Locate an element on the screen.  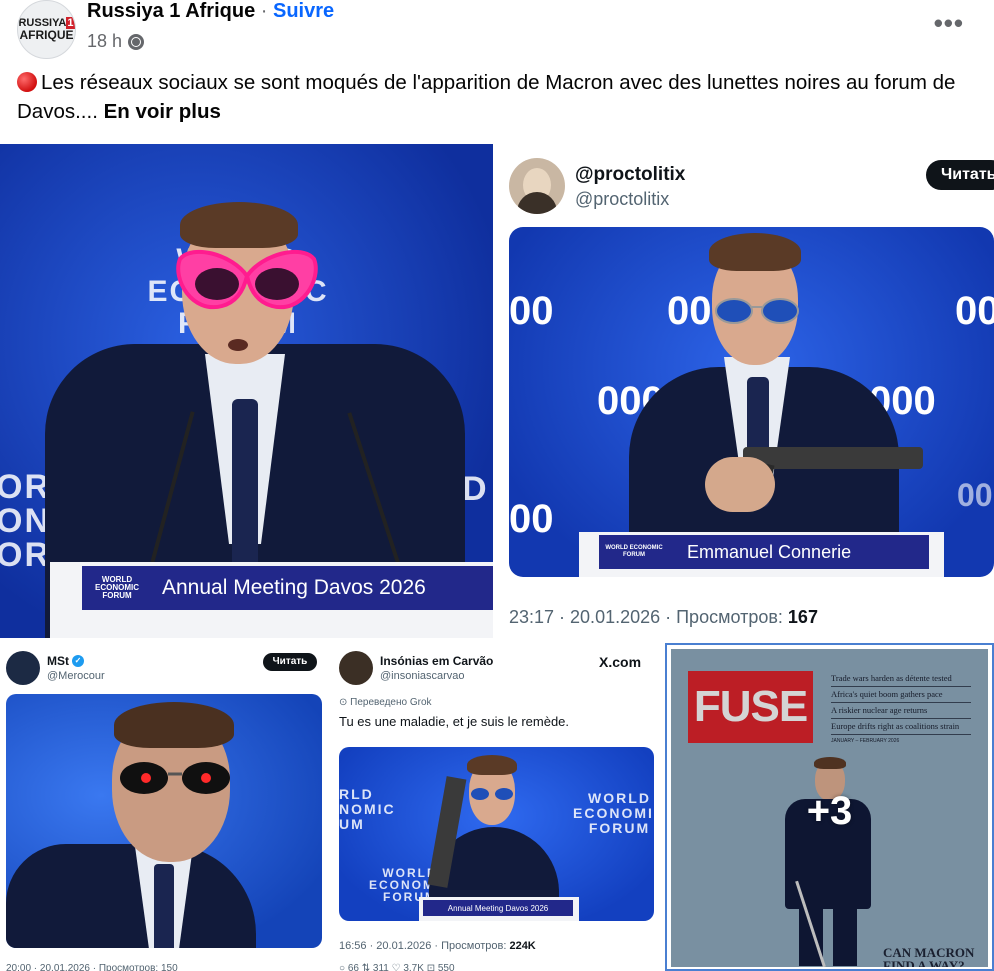
see-more-link: En voir plus is located at coordinates (162, 111).